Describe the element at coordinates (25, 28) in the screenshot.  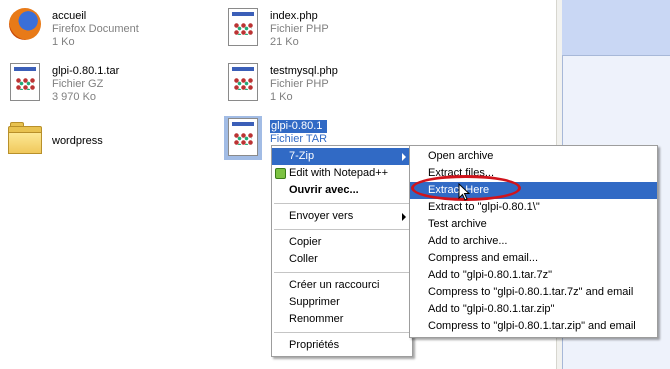
I see `firefox-document-icon` at that location.